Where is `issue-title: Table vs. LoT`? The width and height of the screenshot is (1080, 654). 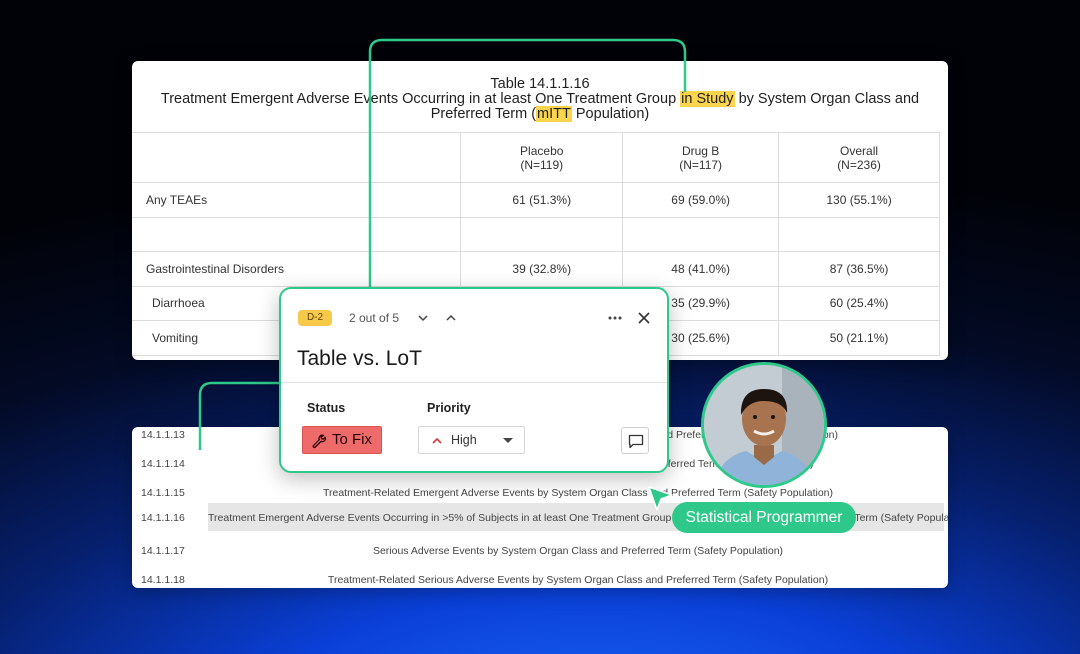 issue-title: Table vs. LoT is located at coordinates (359, 358).